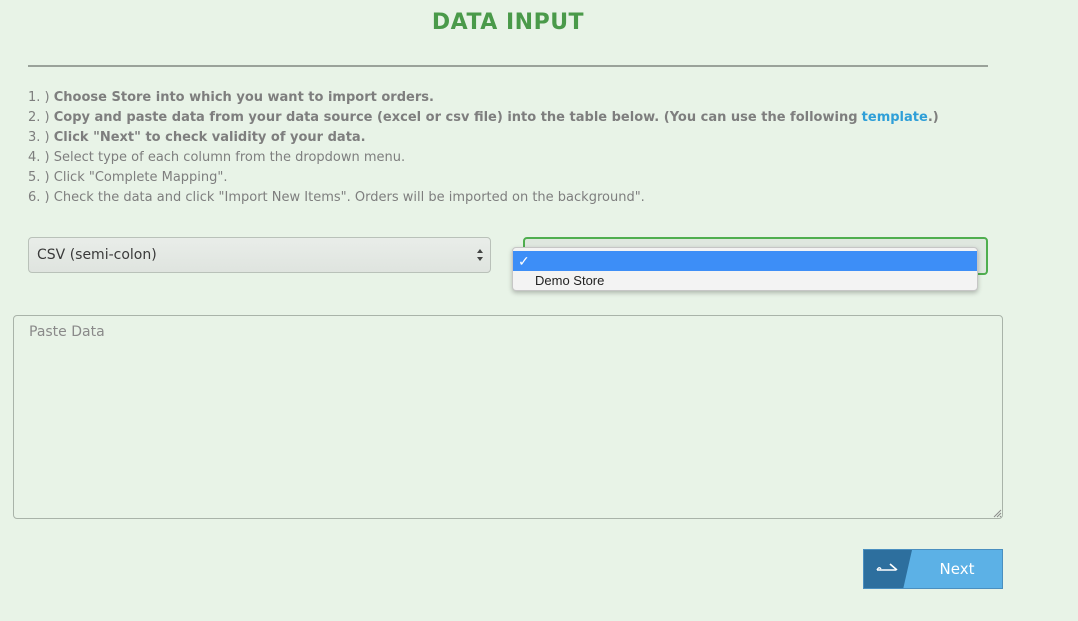 This screenshot has height=621, width=1078. What do you see at coordinates (480, 255) in the screenshot?
I see `select-updown-icon` at bounding box center [480, 255].